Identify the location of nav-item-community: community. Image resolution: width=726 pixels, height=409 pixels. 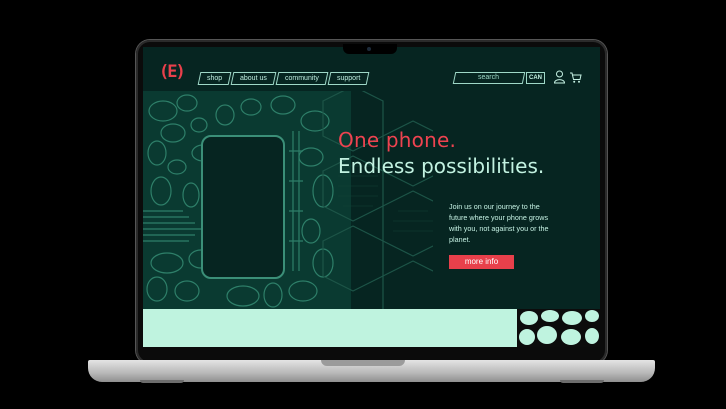
(302, 78).